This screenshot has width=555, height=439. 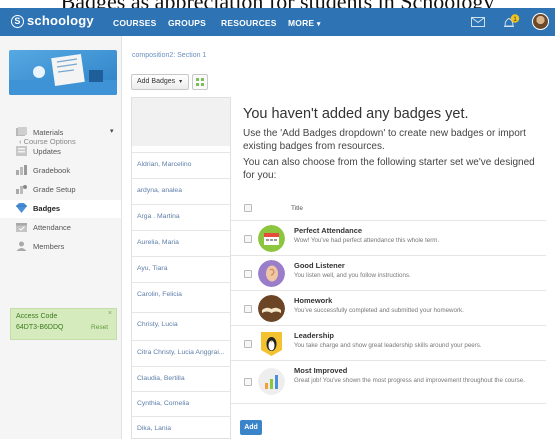 I want to click on sidebar-item-updates: Updates, so click(x=60, y=152).